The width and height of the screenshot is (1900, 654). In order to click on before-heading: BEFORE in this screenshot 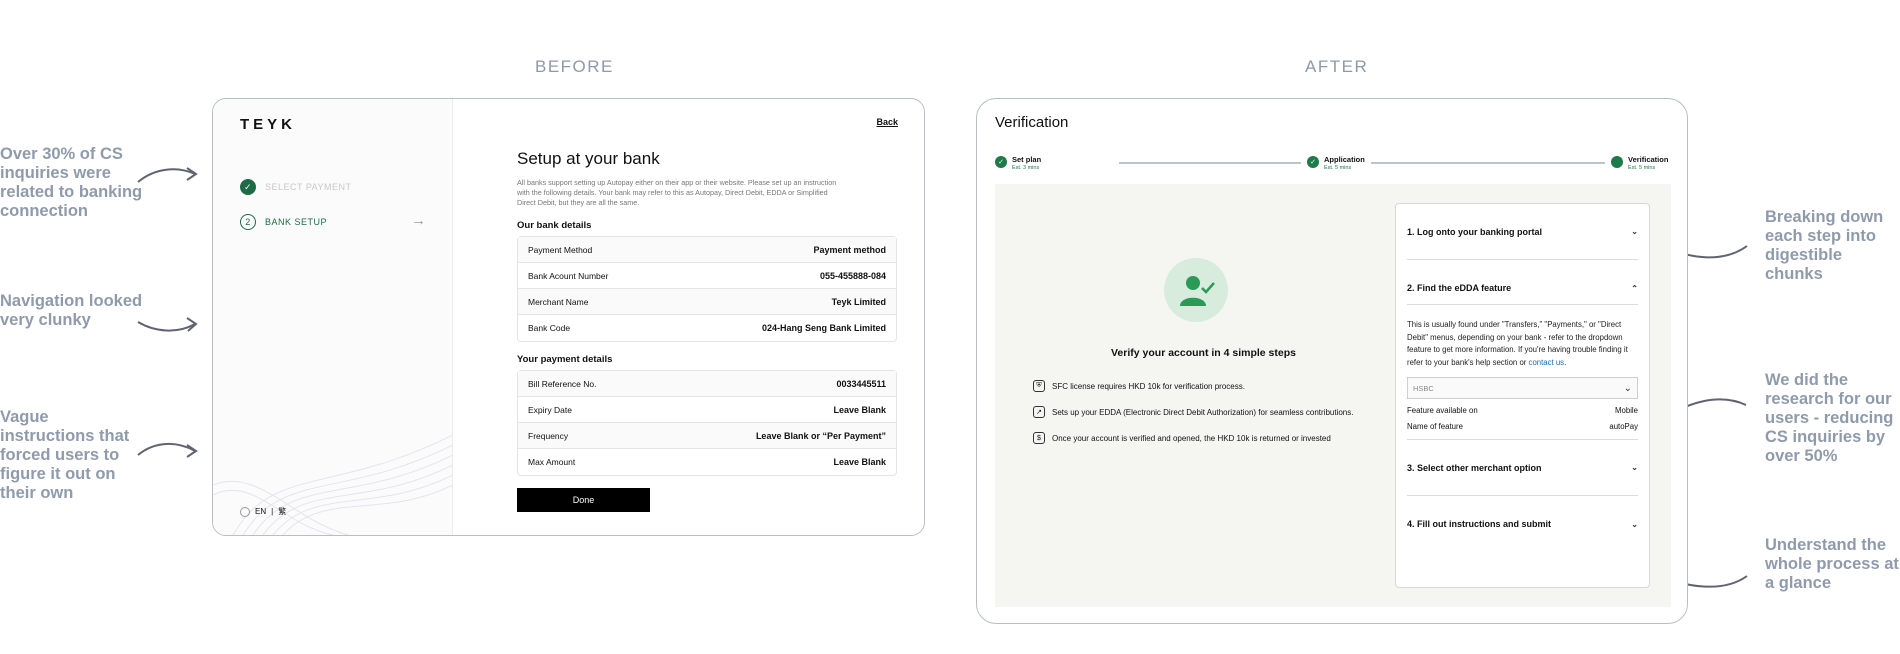, I will do `click(574, 66)`.